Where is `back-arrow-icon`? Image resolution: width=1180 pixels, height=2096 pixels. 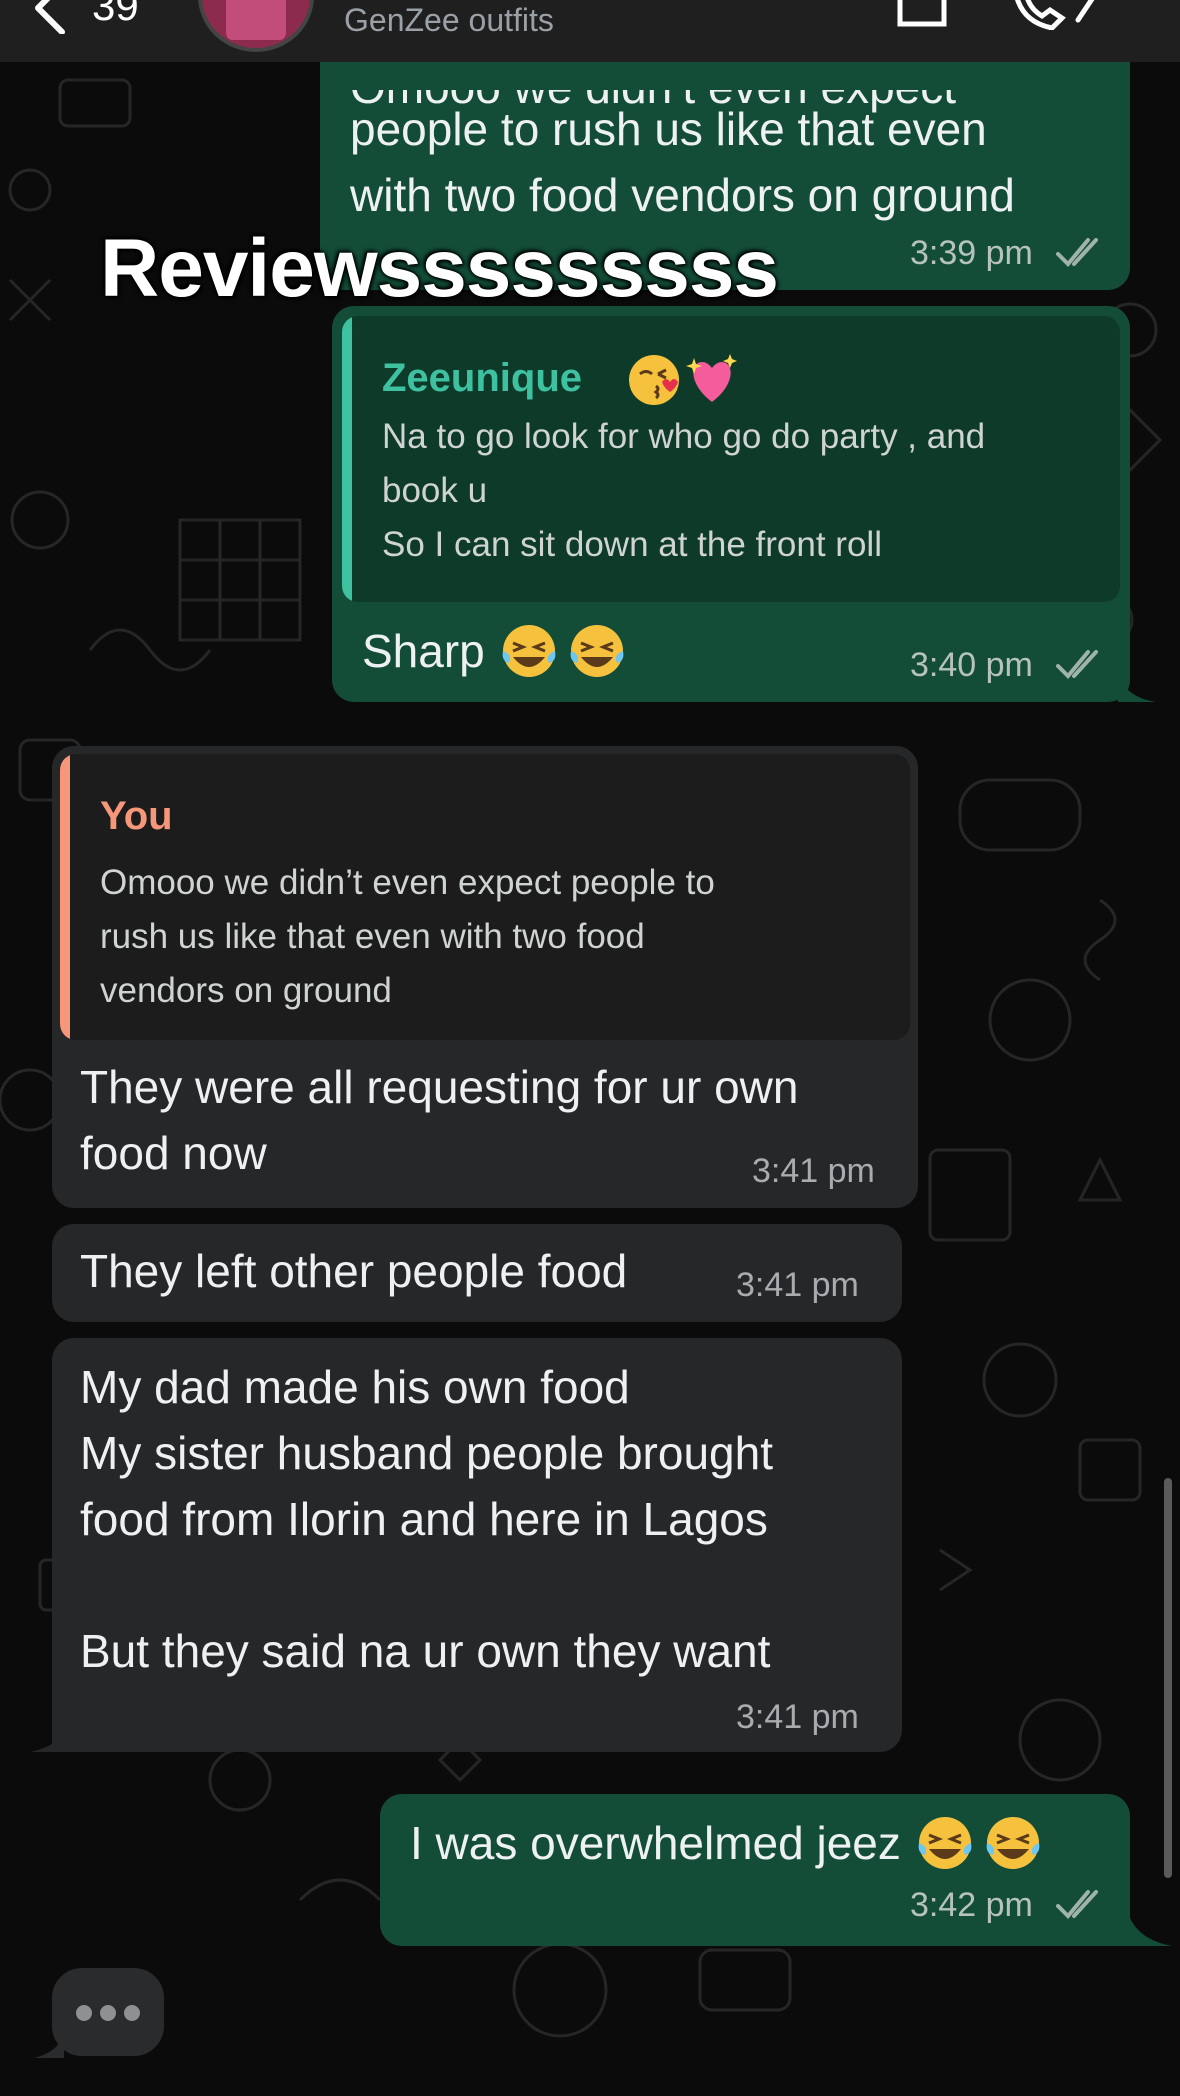
back-arrow-icon is located at coordinates (52, 17).